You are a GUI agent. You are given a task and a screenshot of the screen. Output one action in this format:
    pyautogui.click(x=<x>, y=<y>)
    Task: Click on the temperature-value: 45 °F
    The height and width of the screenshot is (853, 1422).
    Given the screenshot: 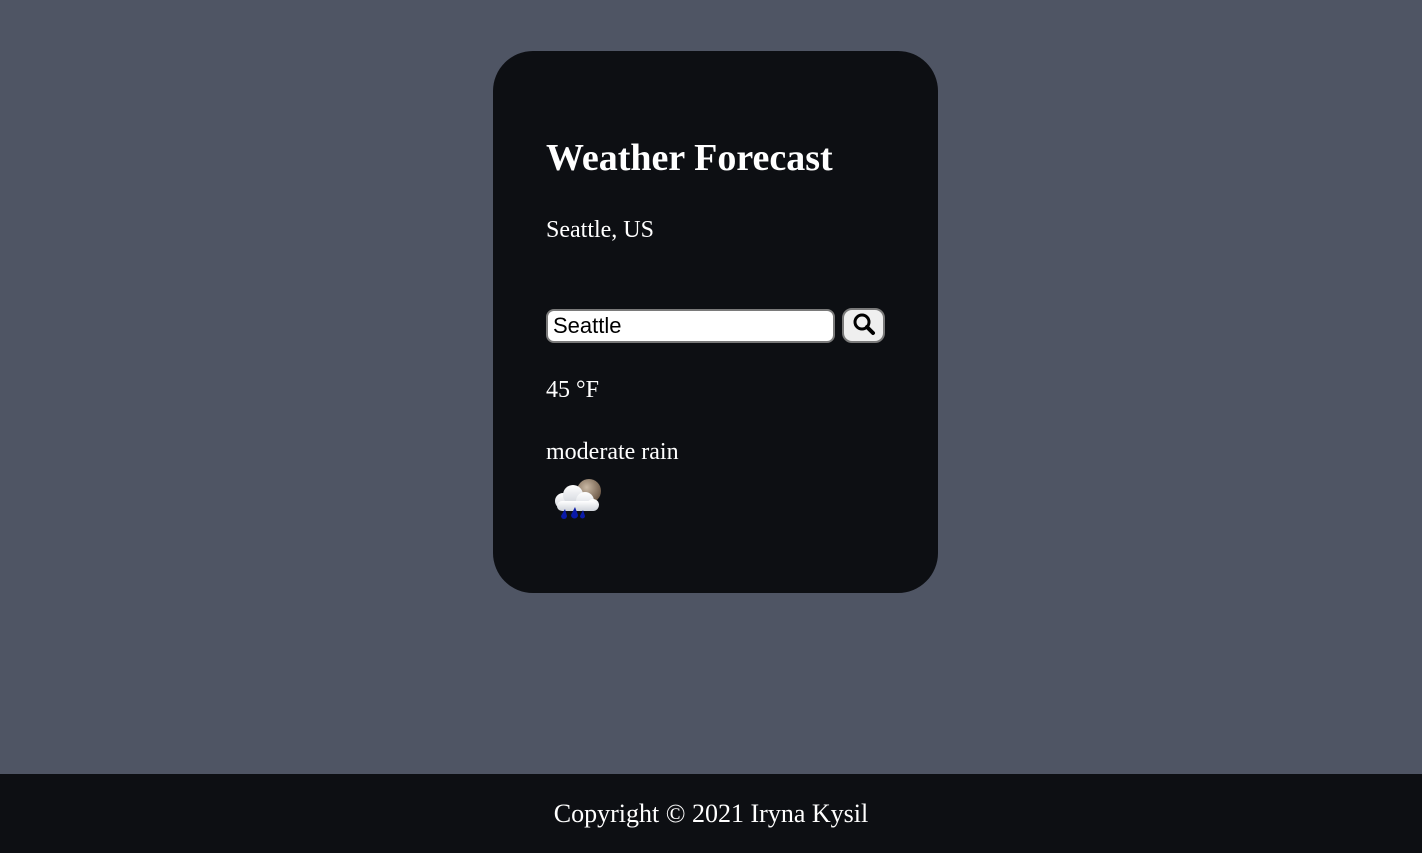 What is the action you would take?
    pyautogui.click(x=572, y=390)
    